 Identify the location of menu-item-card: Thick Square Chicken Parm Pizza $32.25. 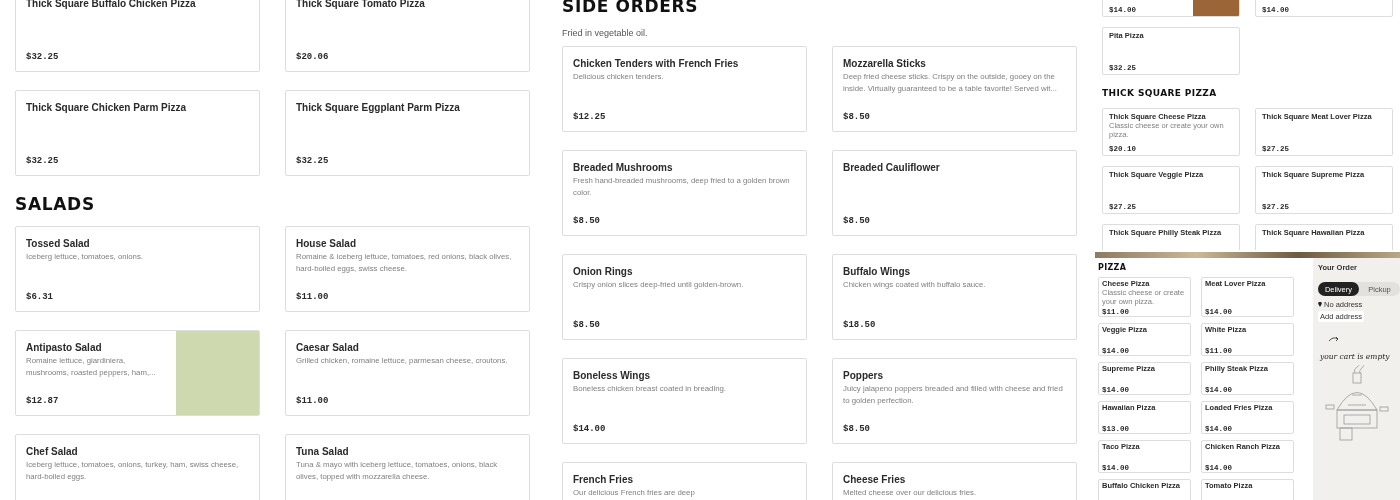
(137, 133).